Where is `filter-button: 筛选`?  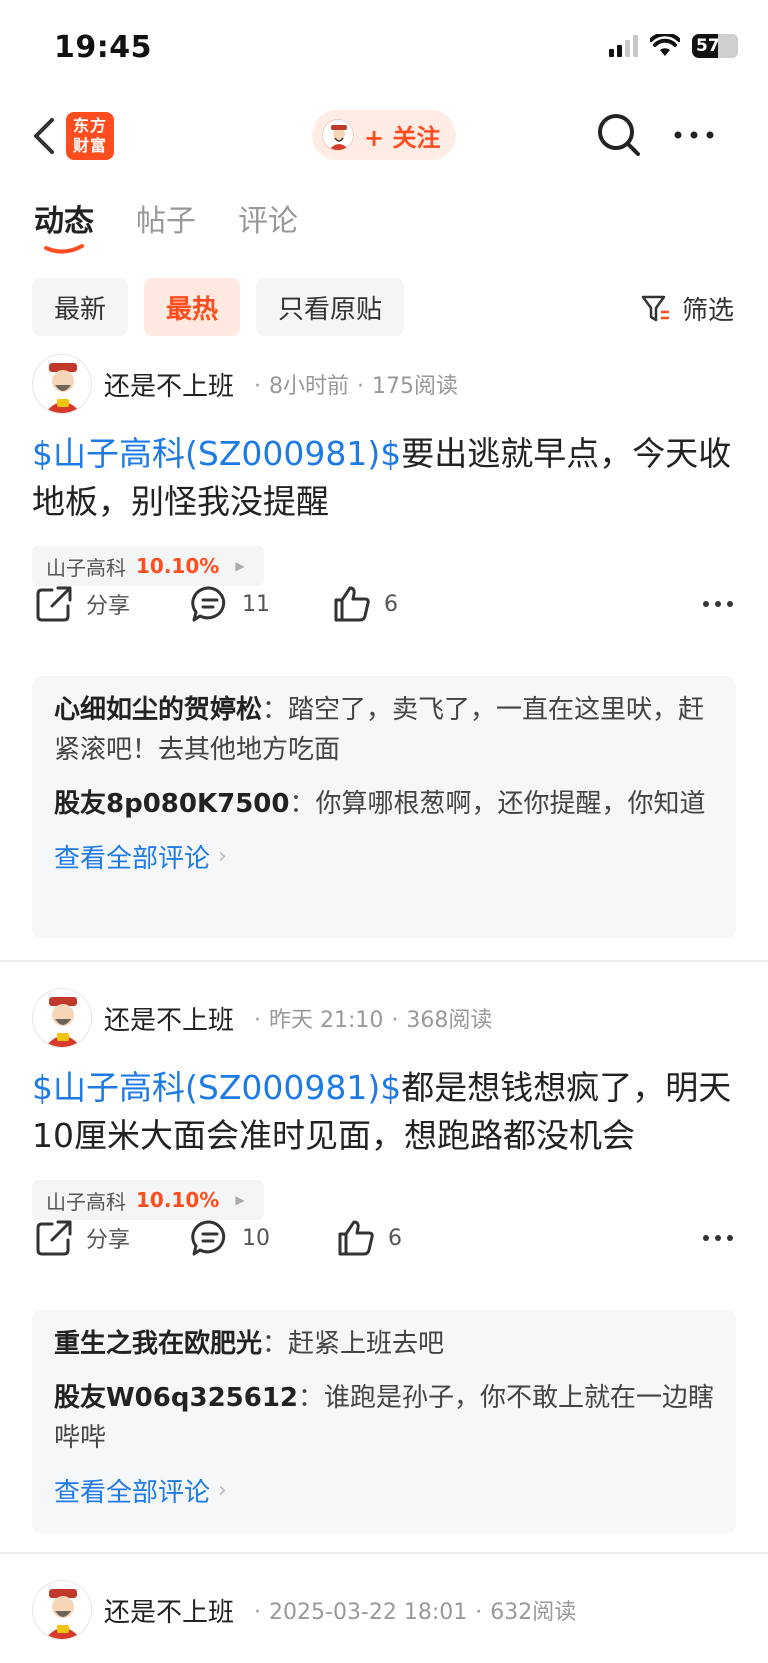 filter-button: 筛选 is located at coordinates (687, 308).